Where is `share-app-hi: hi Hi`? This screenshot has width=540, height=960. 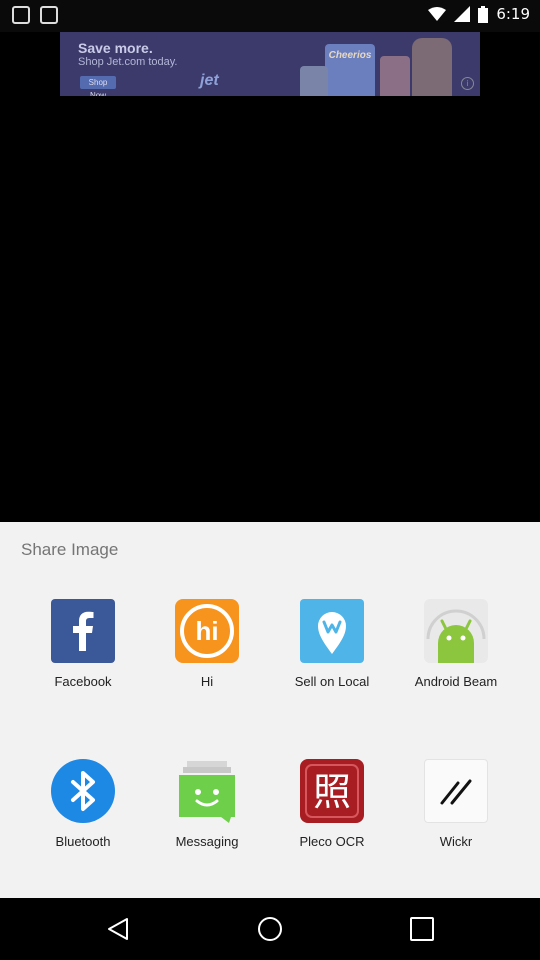
share-app-hi: hi Hi is located at coordinates (207, 644).